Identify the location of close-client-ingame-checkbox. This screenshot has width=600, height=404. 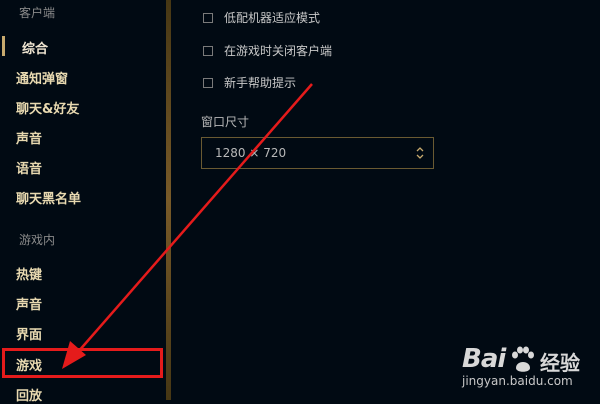
(208, 50).